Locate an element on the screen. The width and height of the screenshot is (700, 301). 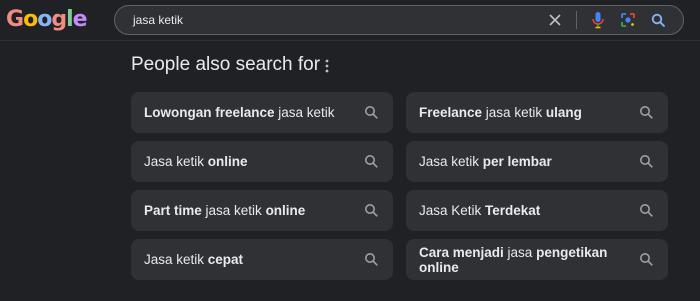
suggestion-chip: Jasa ketik online is located at coordinates (262, 161).